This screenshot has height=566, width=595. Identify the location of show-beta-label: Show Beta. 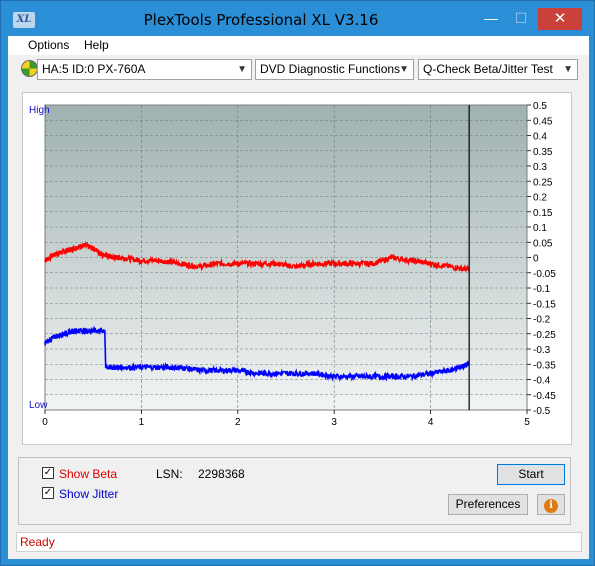
(88, 474).